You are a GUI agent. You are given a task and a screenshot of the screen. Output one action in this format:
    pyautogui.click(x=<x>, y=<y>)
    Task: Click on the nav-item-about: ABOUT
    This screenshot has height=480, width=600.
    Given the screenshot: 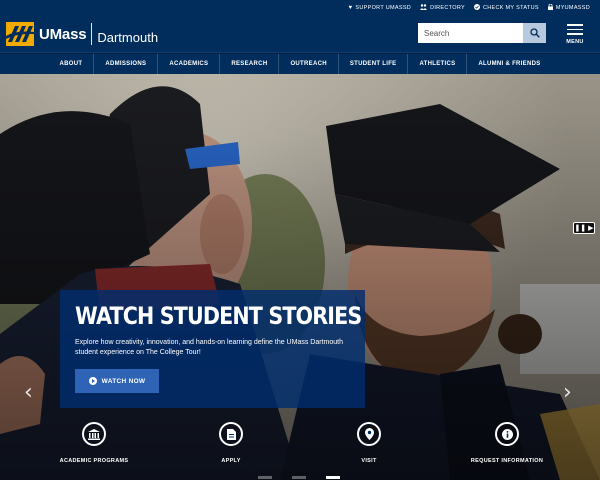 What is the action you would take?
    pyautogui.click(x=70, y=64)
    